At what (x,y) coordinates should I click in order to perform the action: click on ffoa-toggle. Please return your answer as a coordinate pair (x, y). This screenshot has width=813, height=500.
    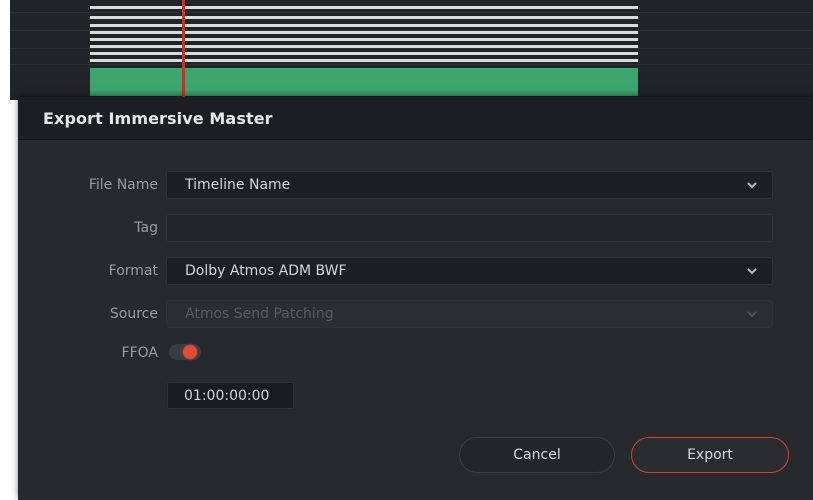
    Looking at the image, I should click on (185, 352).